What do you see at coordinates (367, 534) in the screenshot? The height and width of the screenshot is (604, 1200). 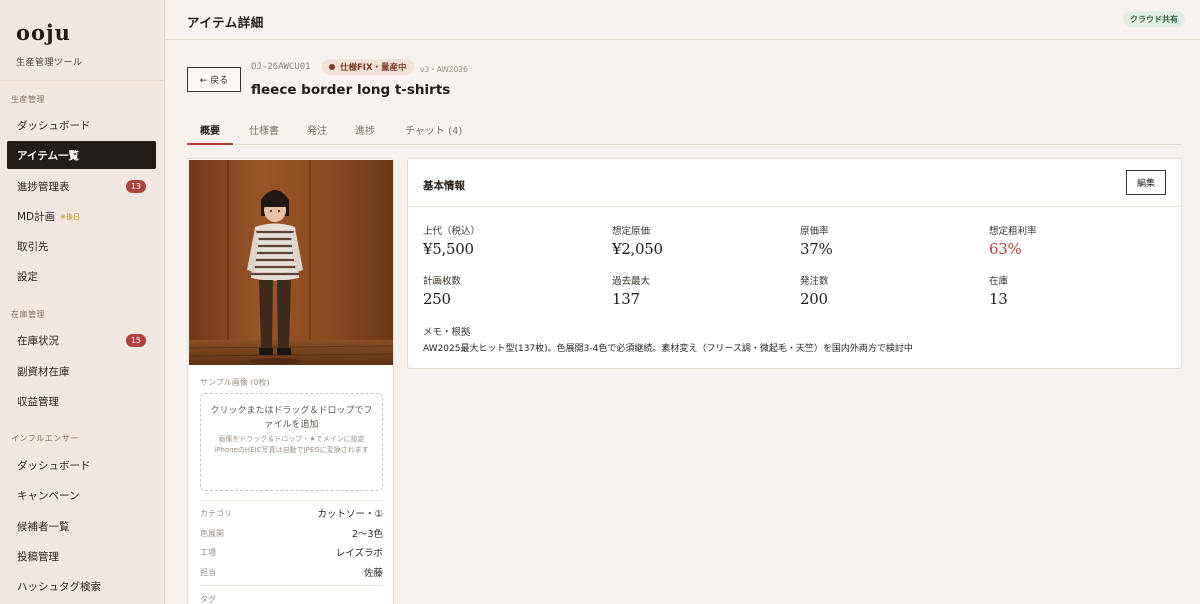 I see `spec-value: 2〜3色` at bounding box center [367, 534].